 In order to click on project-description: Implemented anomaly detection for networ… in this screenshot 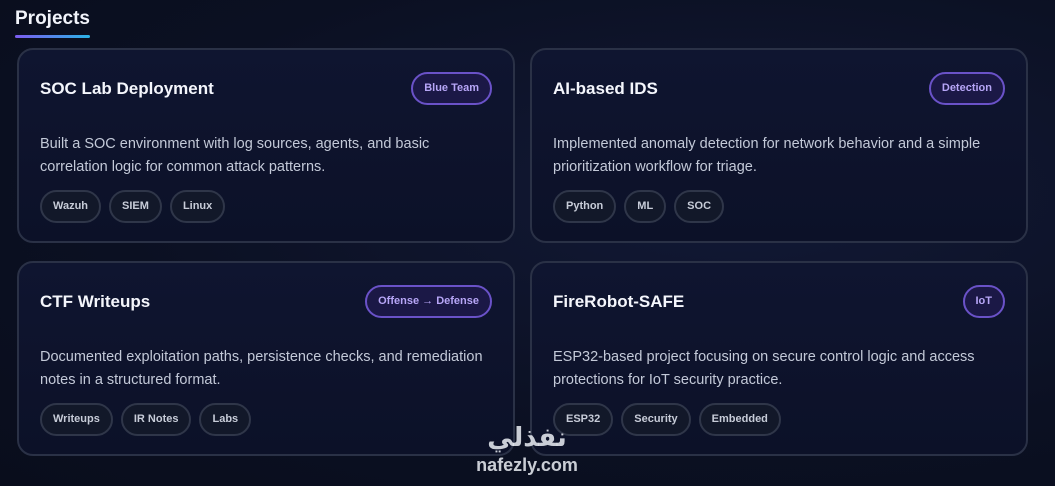, I will do `click(767, 155)`.